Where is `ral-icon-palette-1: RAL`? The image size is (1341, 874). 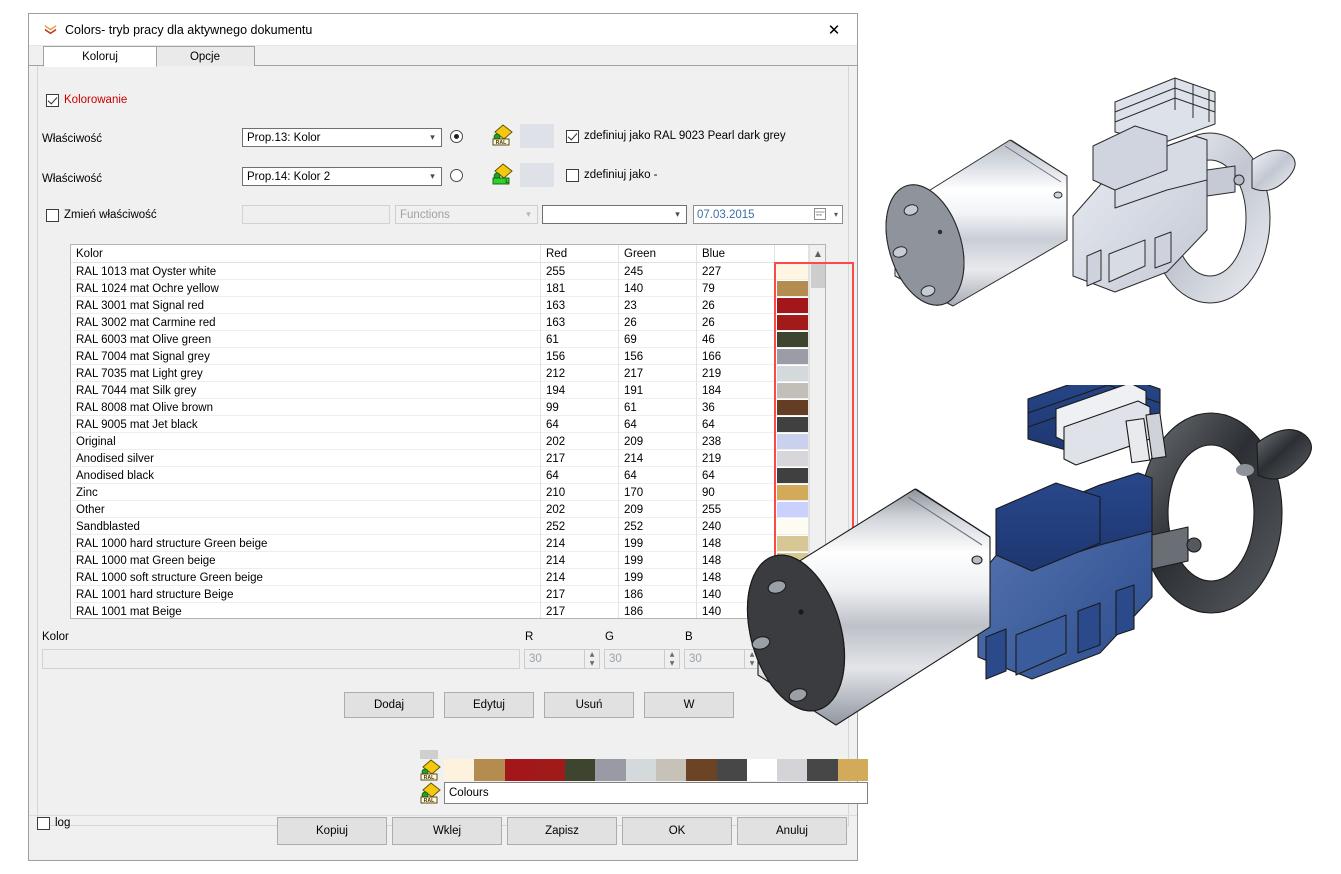 ral-icon-palette-1: RAL is located at coordinates (431, 770).